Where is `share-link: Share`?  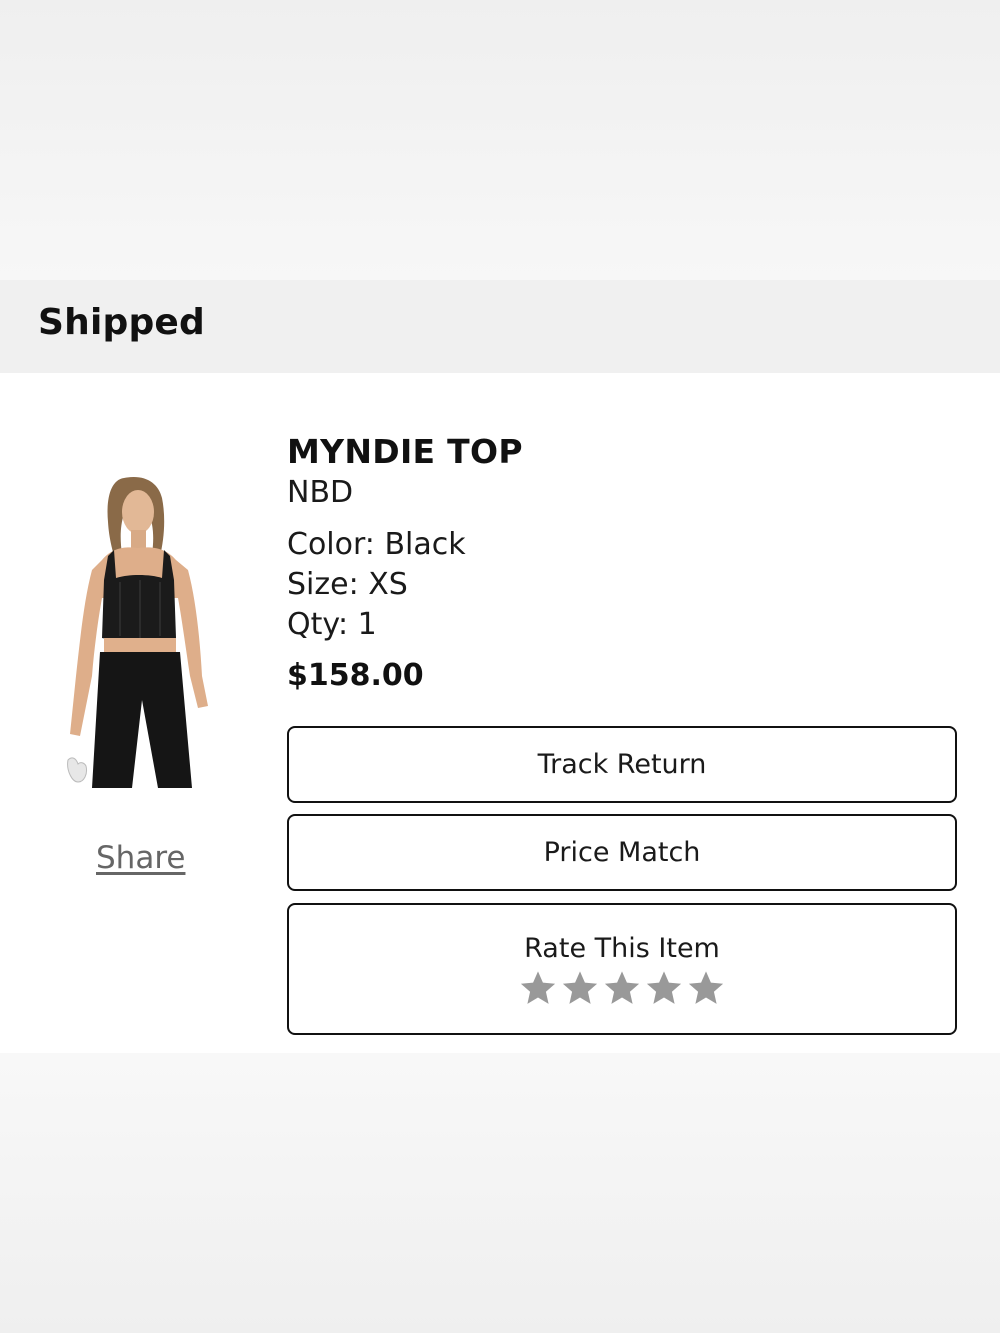
share-link: Share is located at coordinates (140, 858).